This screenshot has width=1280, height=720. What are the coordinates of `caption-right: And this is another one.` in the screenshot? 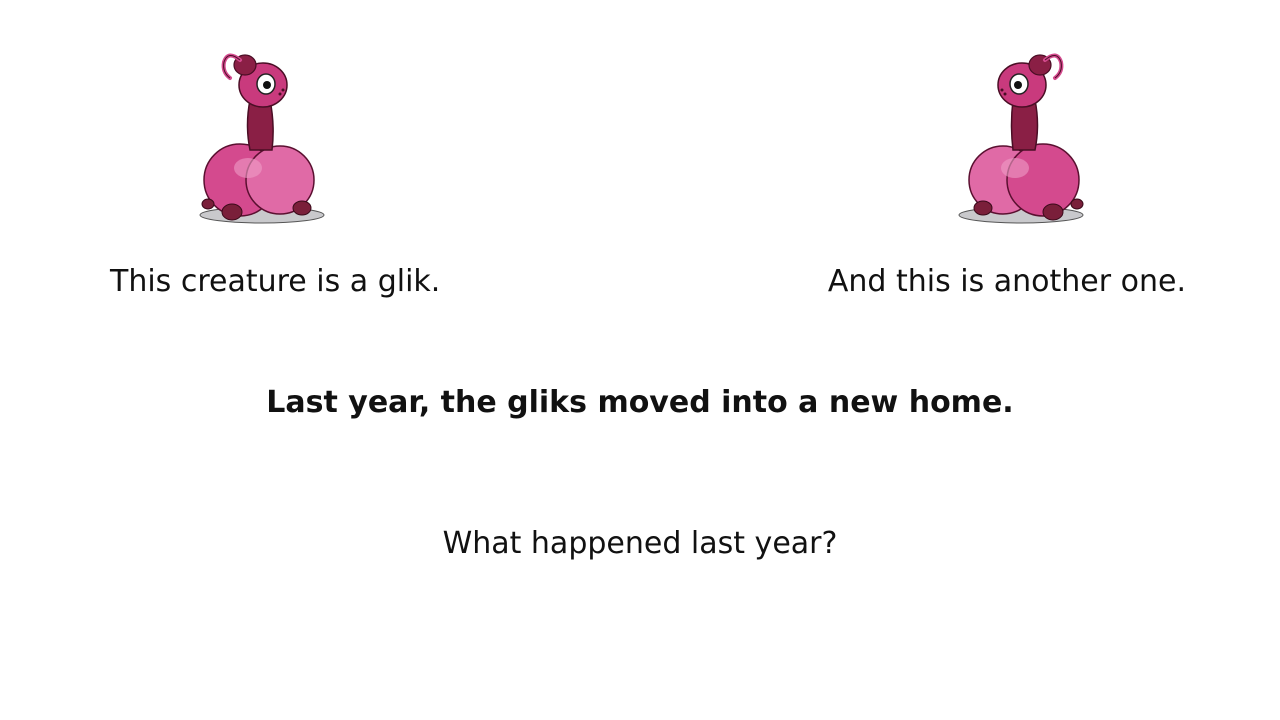 It's located at (1006, 281).